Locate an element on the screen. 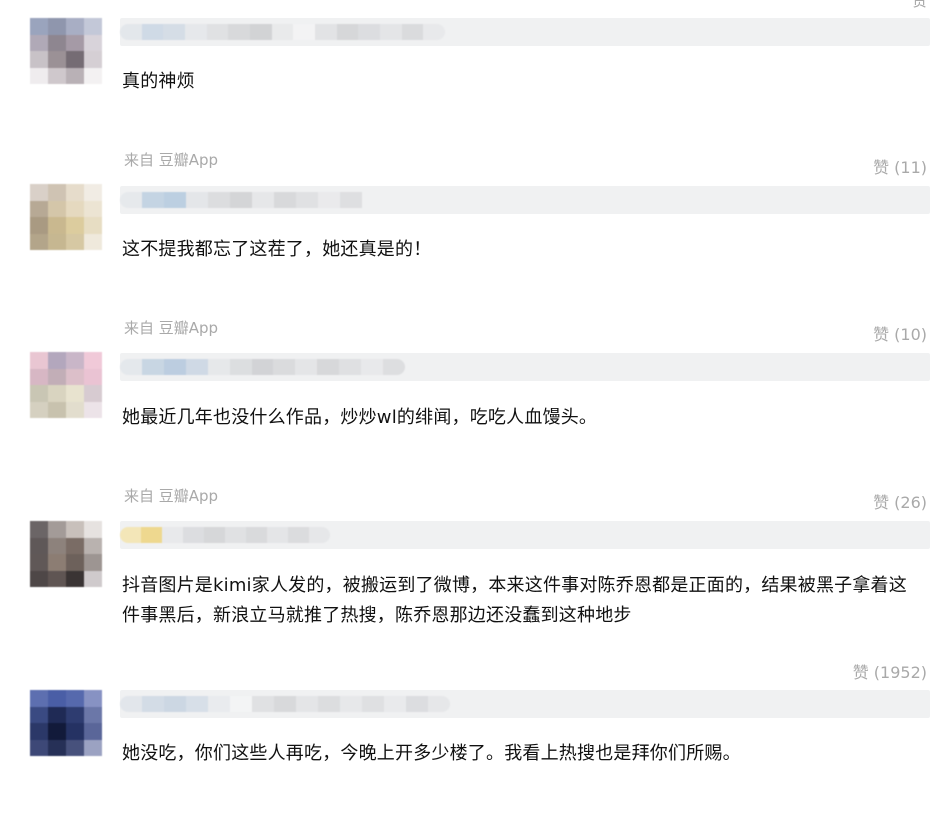  like-button: 赞 (26) is located at coordinates (900, 501).